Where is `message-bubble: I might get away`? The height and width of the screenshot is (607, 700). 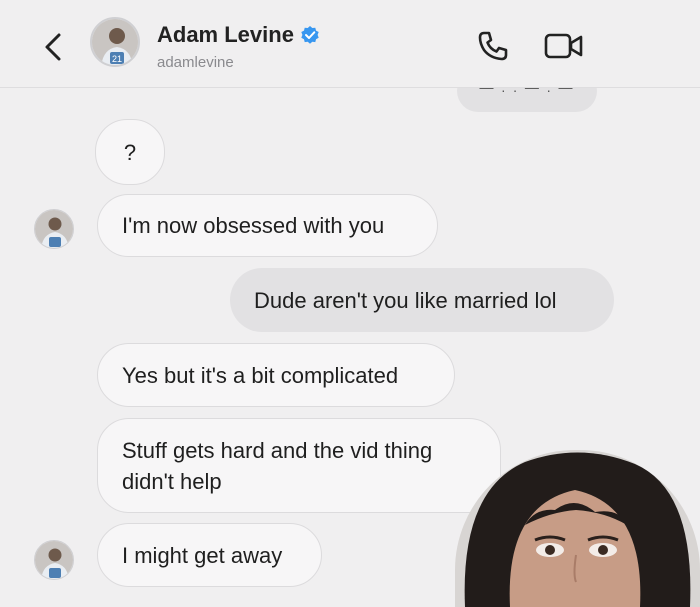 message-bubble: I might get away is located at coordinates (209, 555).